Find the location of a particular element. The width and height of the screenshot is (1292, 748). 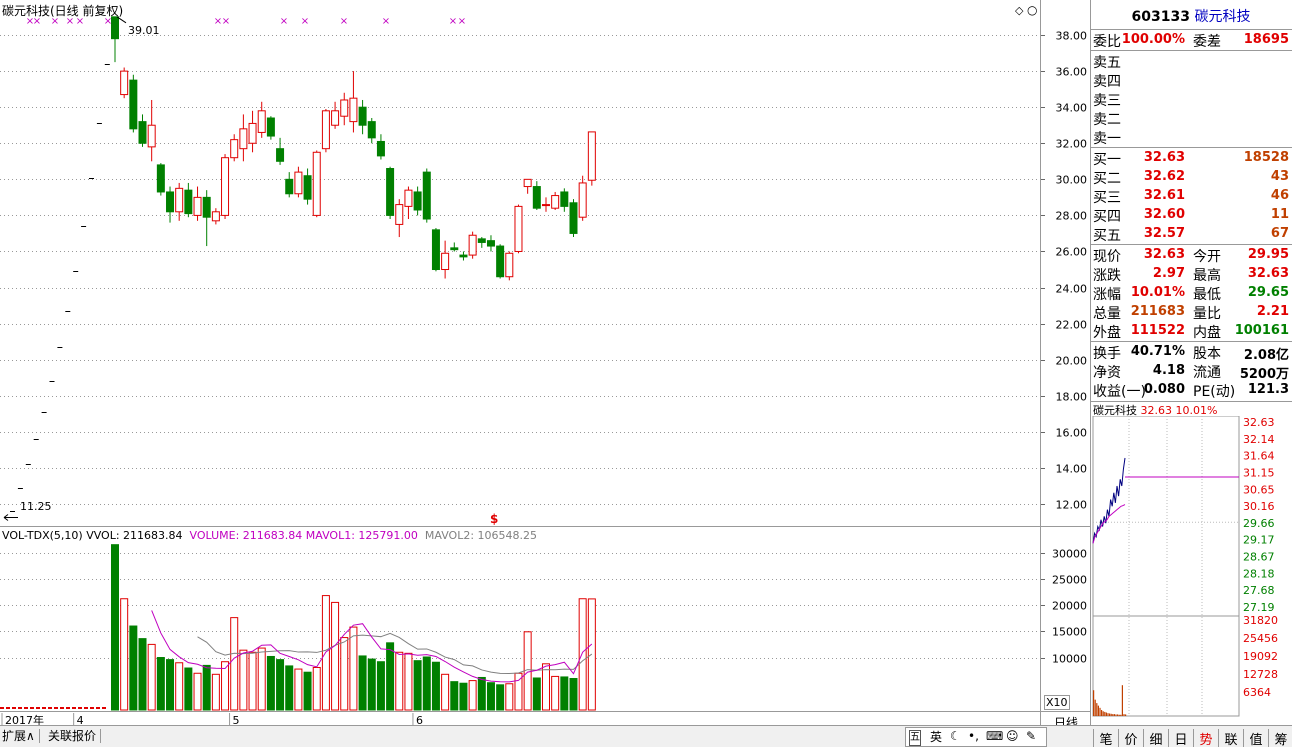

buy-1-price: 32.63 is located at coordinates (1164, 157).